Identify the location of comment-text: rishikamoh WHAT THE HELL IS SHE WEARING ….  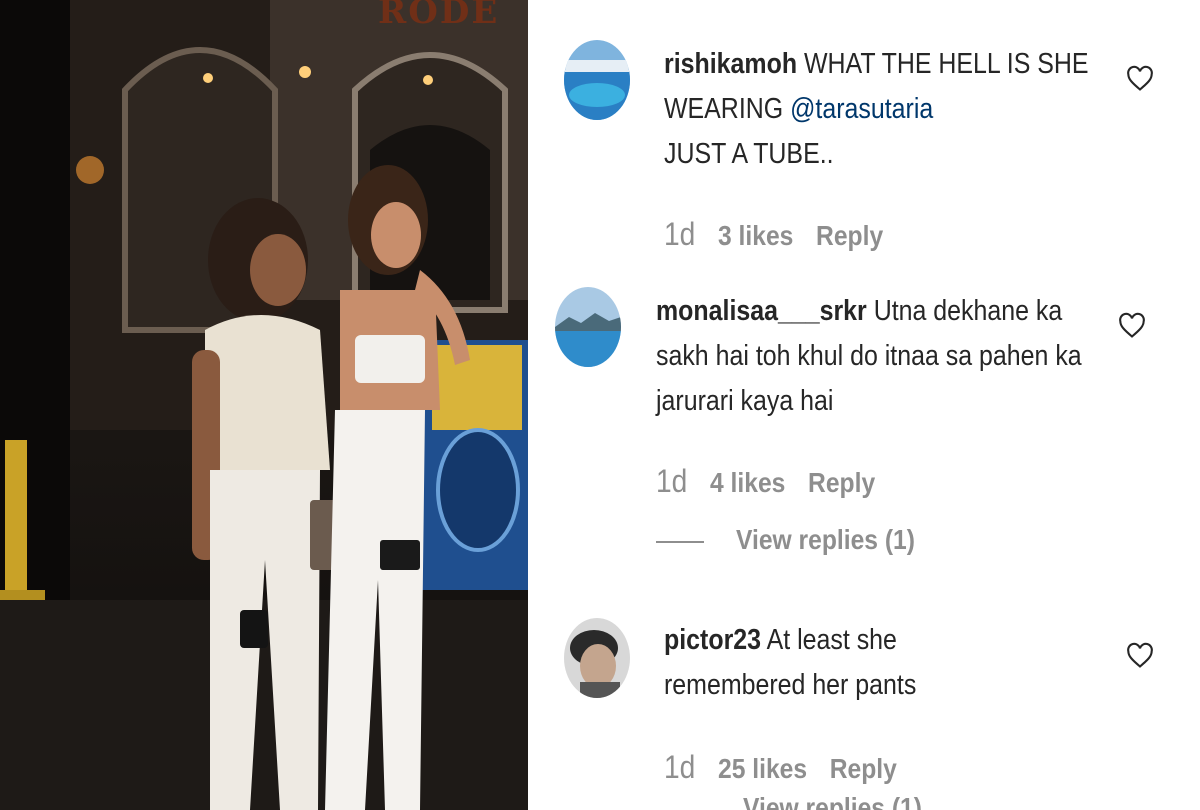
(879, 109).